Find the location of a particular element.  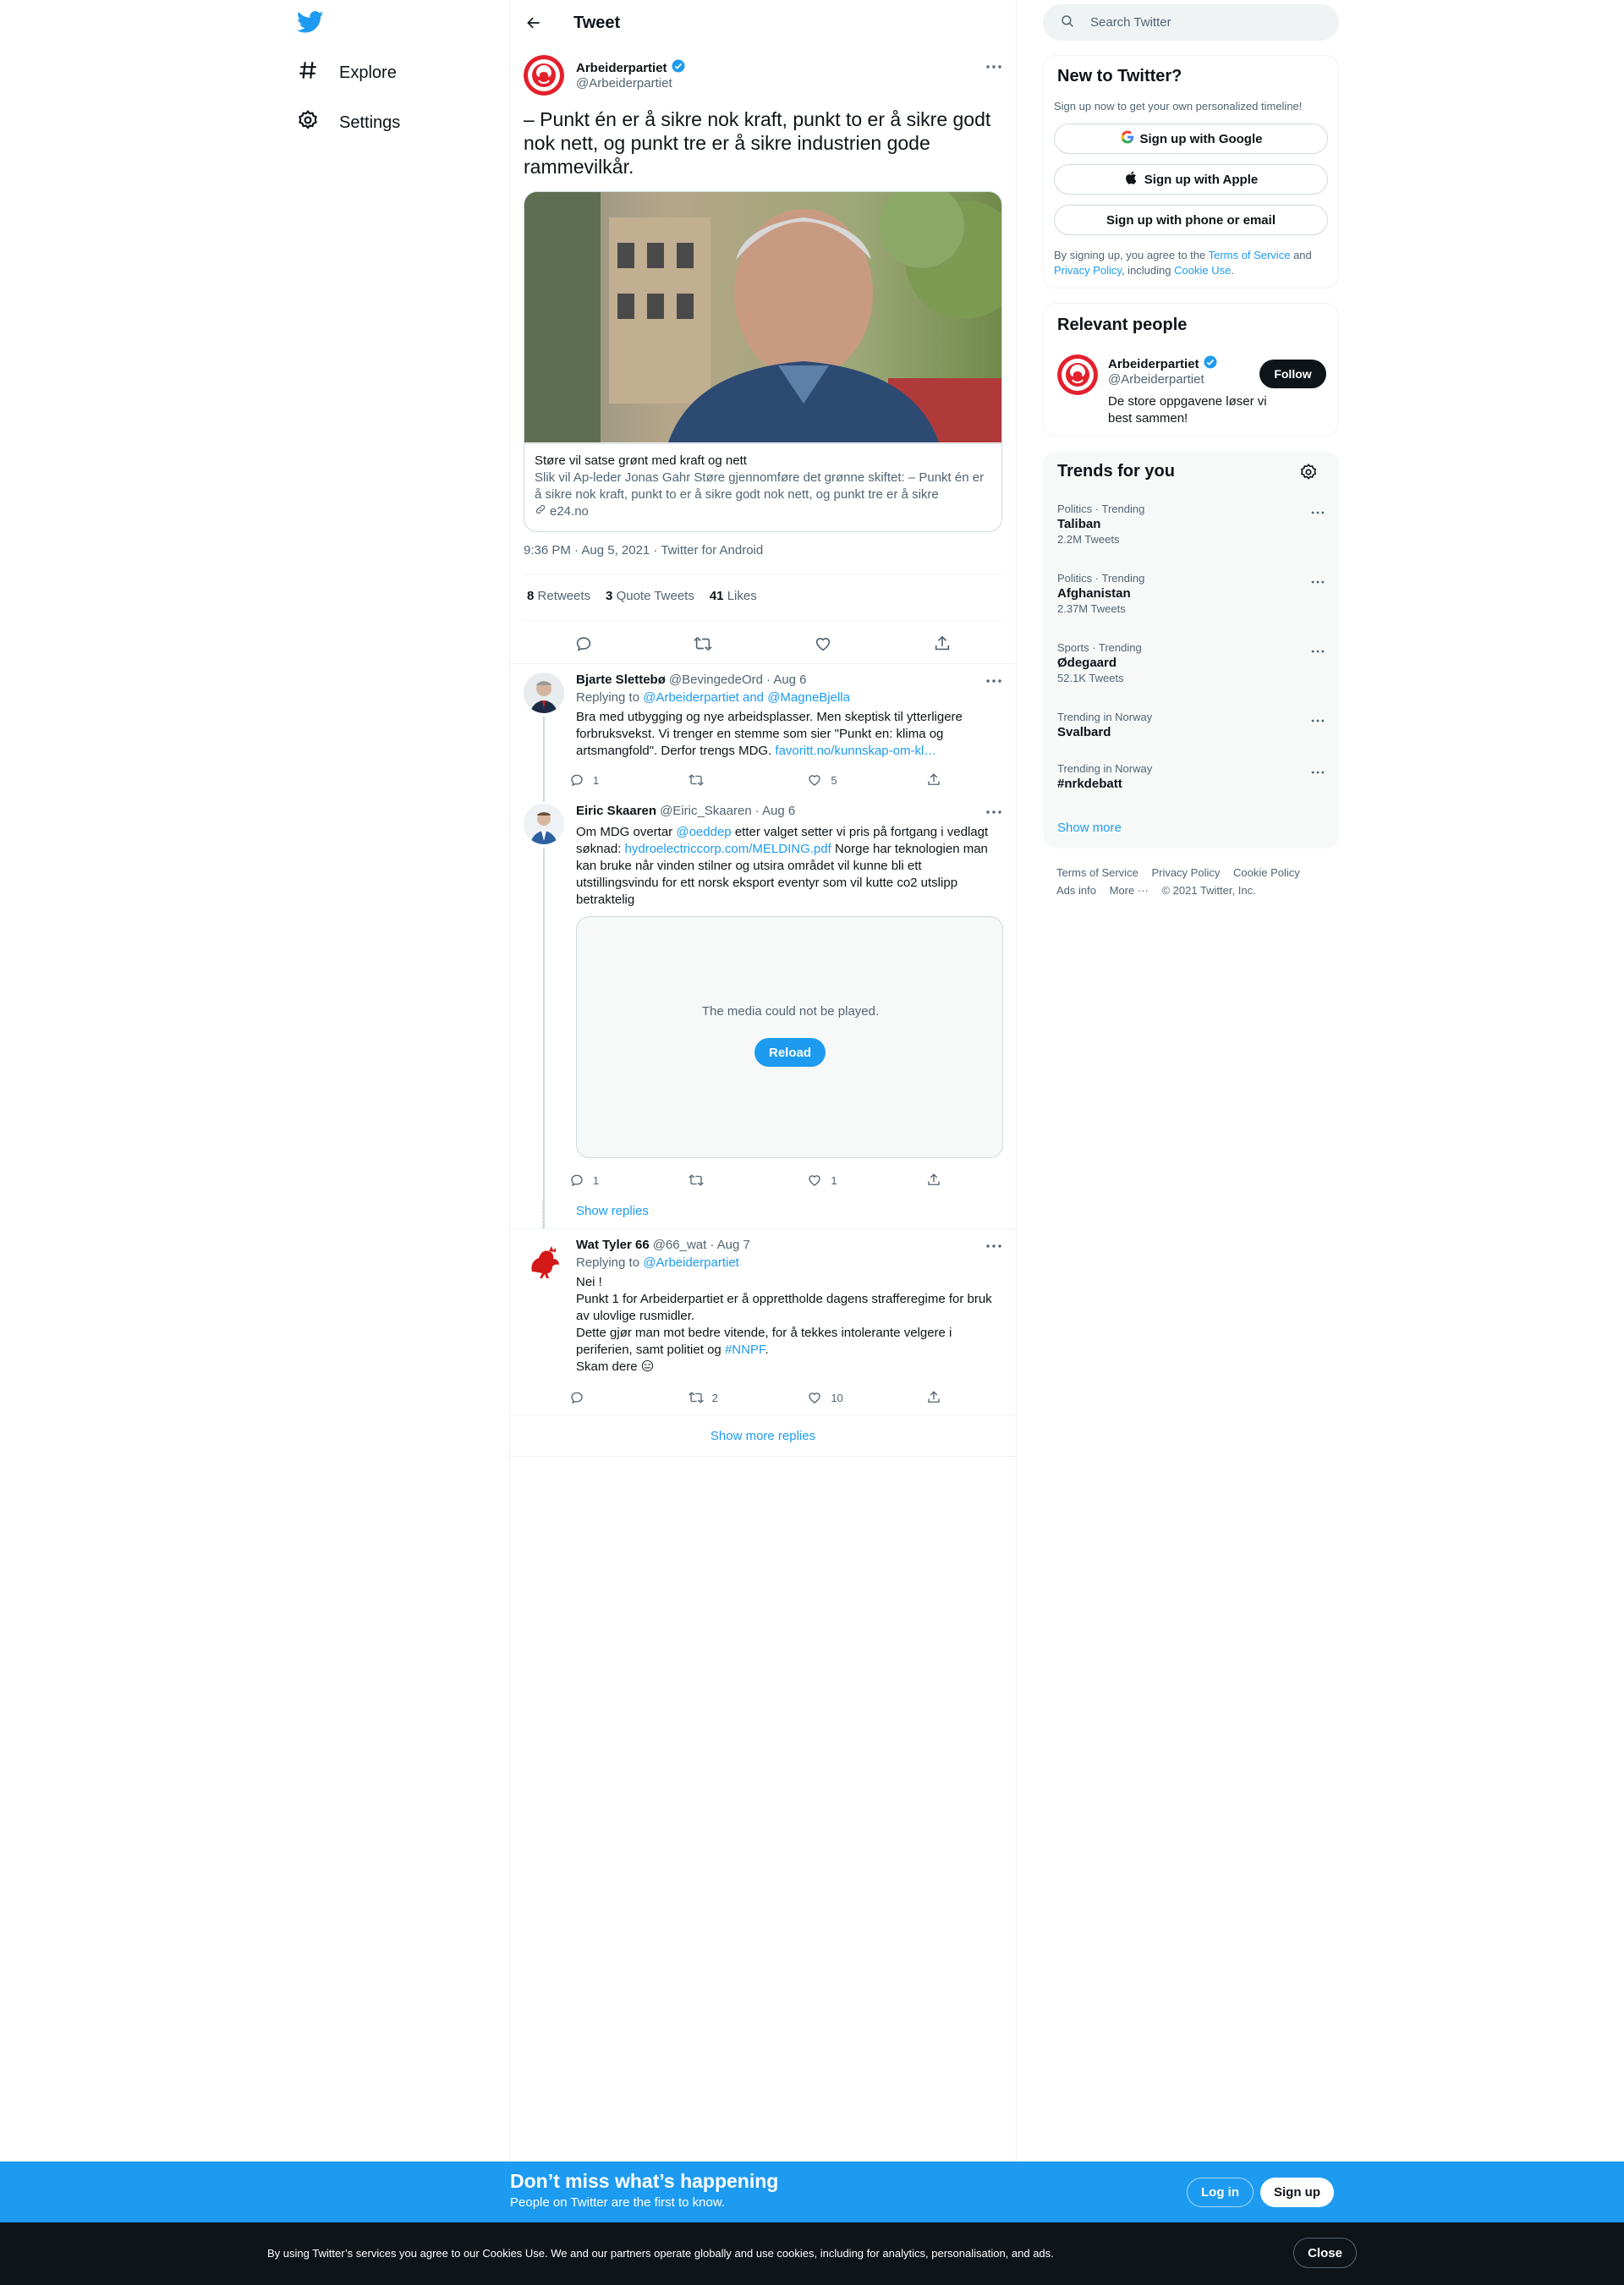

trend-name: Afghanistan is located at coordinates (1094, 593).